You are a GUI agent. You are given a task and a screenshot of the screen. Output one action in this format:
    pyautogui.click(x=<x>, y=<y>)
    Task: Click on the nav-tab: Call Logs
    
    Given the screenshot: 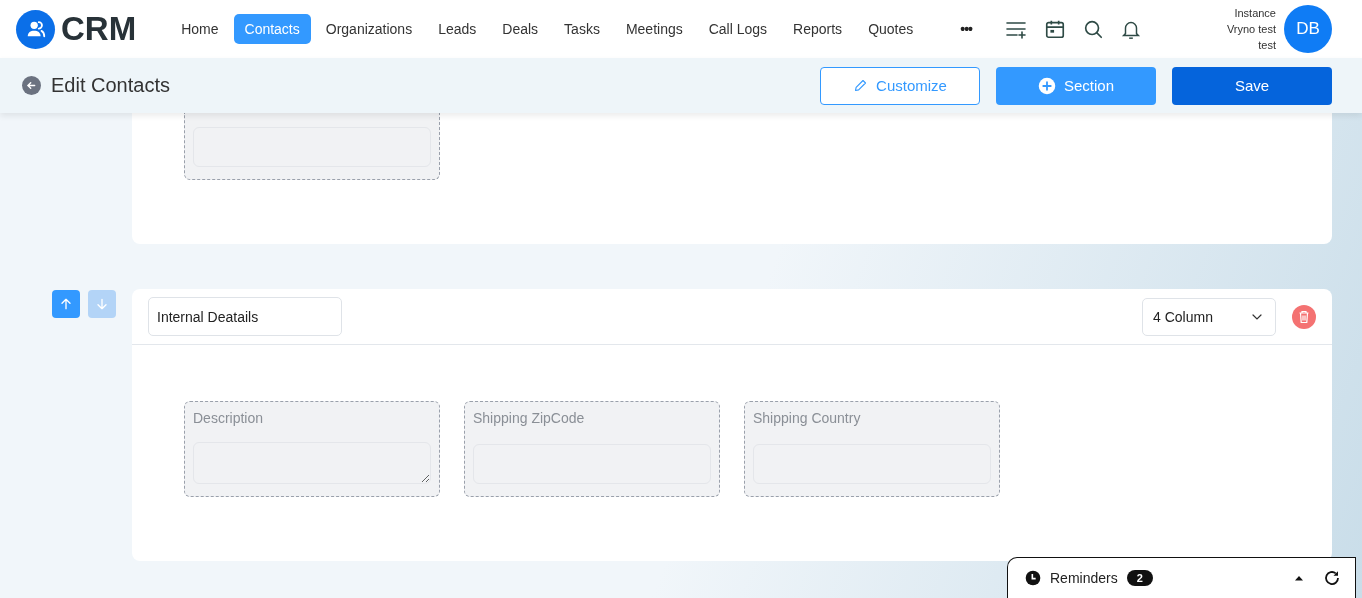 What is the action you would take?
    pyautogui.click(x=738, y=29)
    